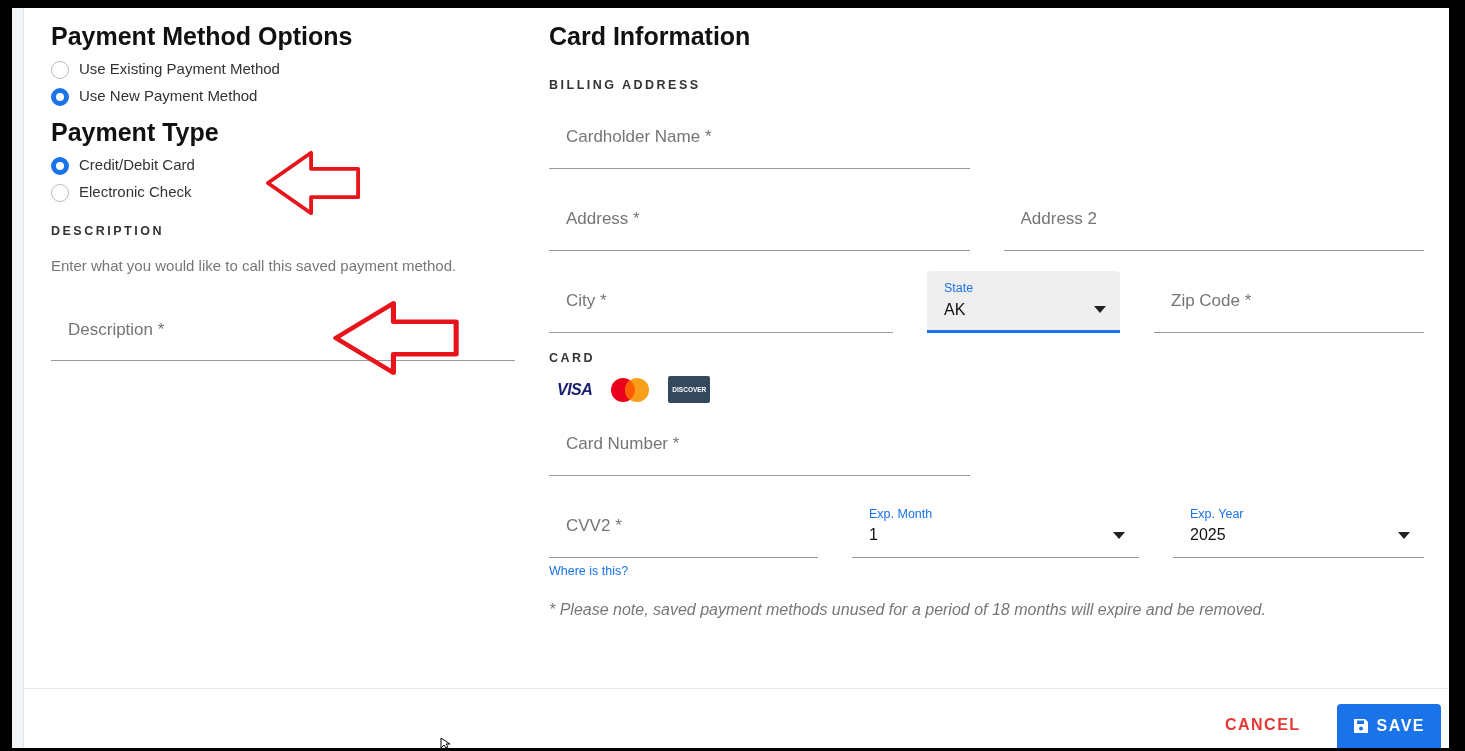 The height and width of the screenshot is (751, 1465). Describe the element at coordinates (1213, 219) in the screenshot. I see `input-field: Address 2` at that location.